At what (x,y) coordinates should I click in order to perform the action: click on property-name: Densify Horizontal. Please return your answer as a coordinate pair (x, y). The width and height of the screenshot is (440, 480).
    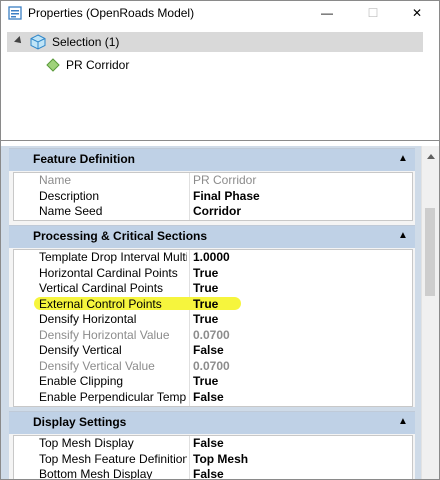
    Looking at the image, I should click on (88, 319).